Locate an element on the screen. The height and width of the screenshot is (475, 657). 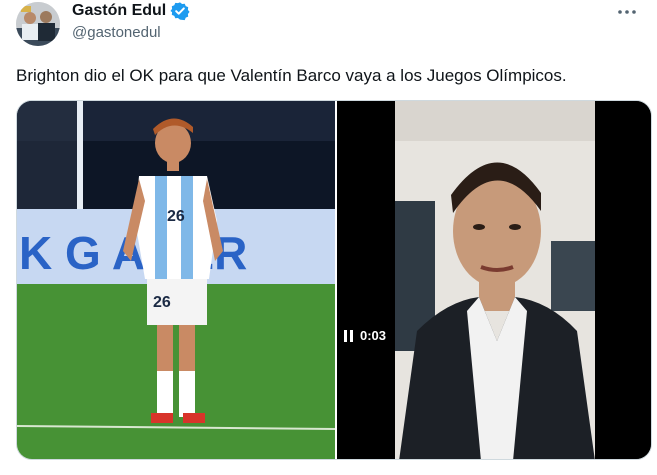
pause-icon is located at coordinates (349, 335).